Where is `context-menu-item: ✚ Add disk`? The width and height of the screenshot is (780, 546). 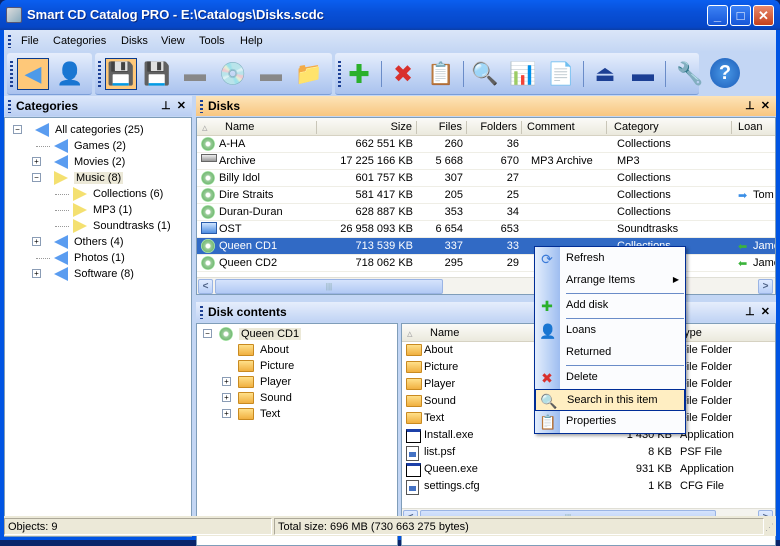 context-menu-item: ✚ Add disk is located at coordinates (610, 306).